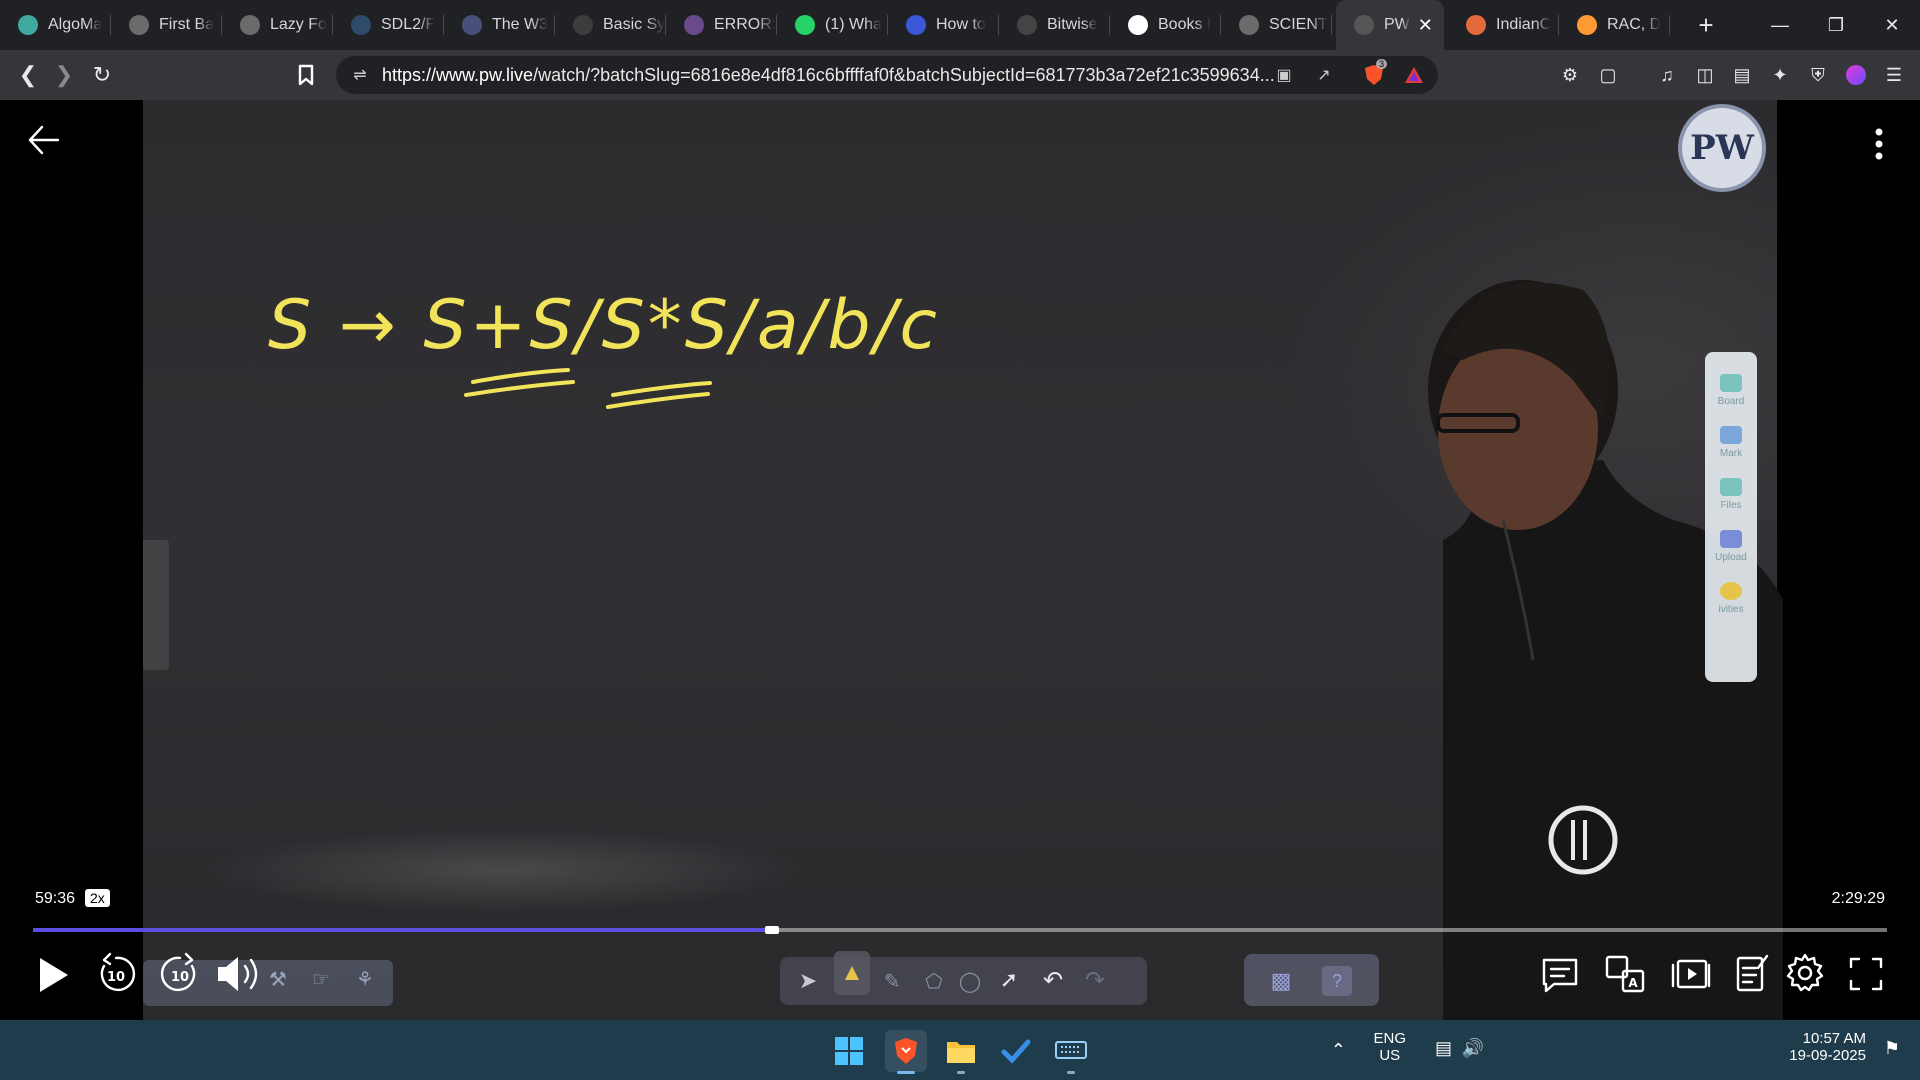  Describe the element at coordinates (1473, 1048) in the screenshot. I see `speaker-icon: 🔊` at that location.